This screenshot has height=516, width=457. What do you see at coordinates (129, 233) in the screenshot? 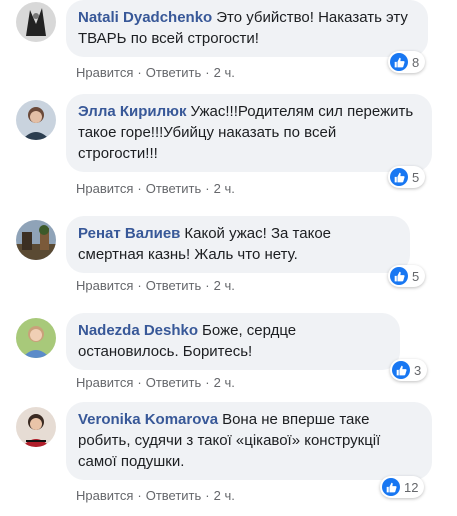
I see `comment-author: Ренат Валиев` at bounding box center [129, 233].